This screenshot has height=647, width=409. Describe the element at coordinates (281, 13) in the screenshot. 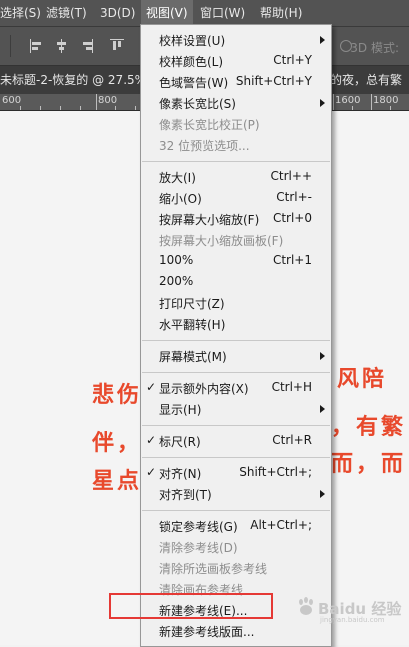

I see `menu-help: 帮助(H)` at that location.